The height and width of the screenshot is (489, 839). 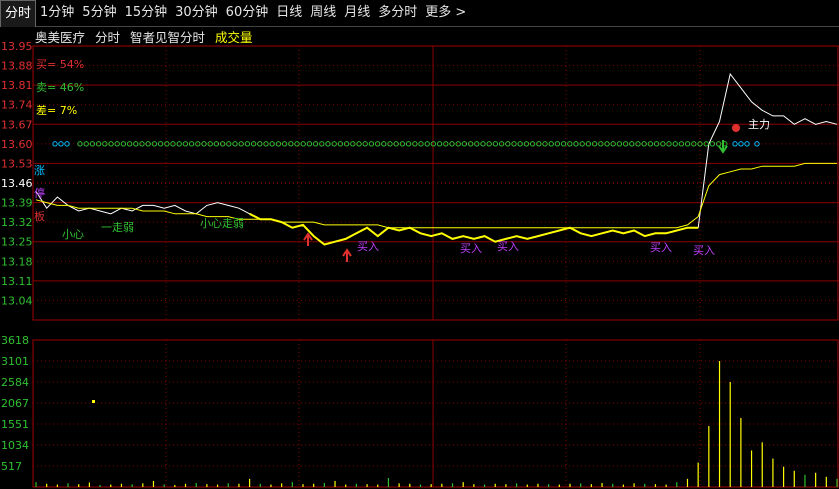 I want to click on main-force-dot-icon, so click(x=736, y=128).